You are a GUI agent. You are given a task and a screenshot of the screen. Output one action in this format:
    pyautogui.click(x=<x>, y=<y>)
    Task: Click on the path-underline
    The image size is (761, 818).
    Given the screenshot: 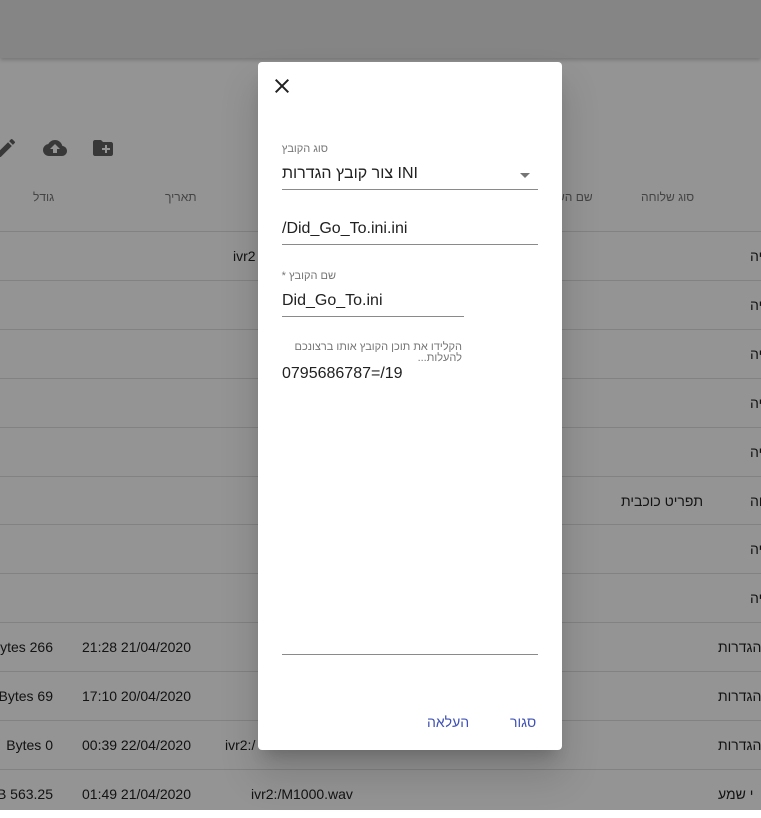 What is the action you would take?
    pyautogui.click(x=410, y=244)
    